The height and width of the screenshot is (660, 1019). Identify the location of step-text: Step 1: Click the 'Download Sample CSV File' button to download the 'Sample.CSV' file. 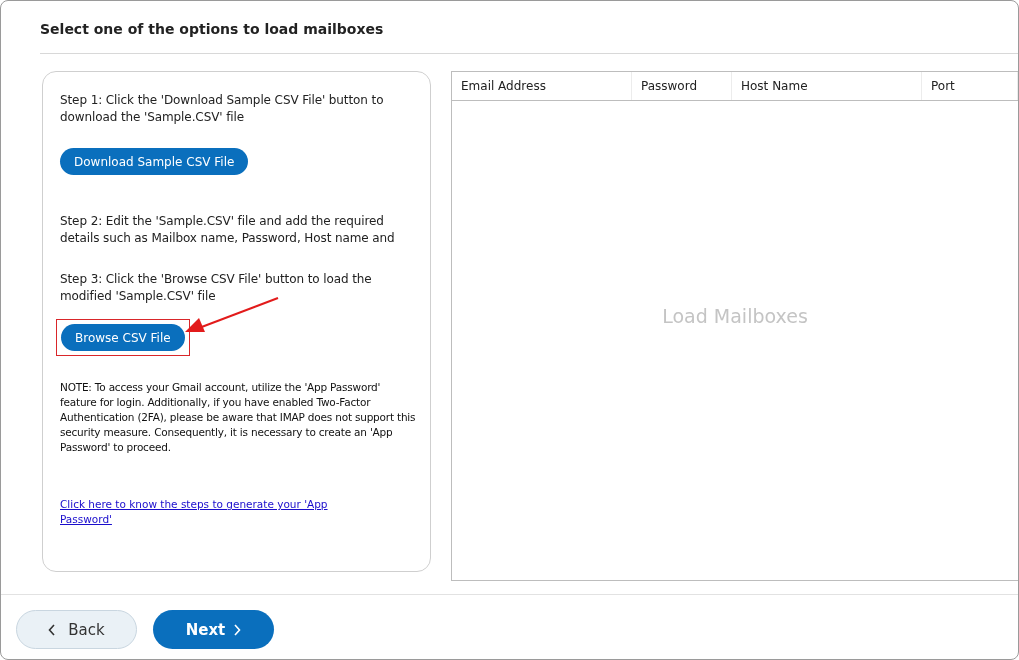
(222, 109).